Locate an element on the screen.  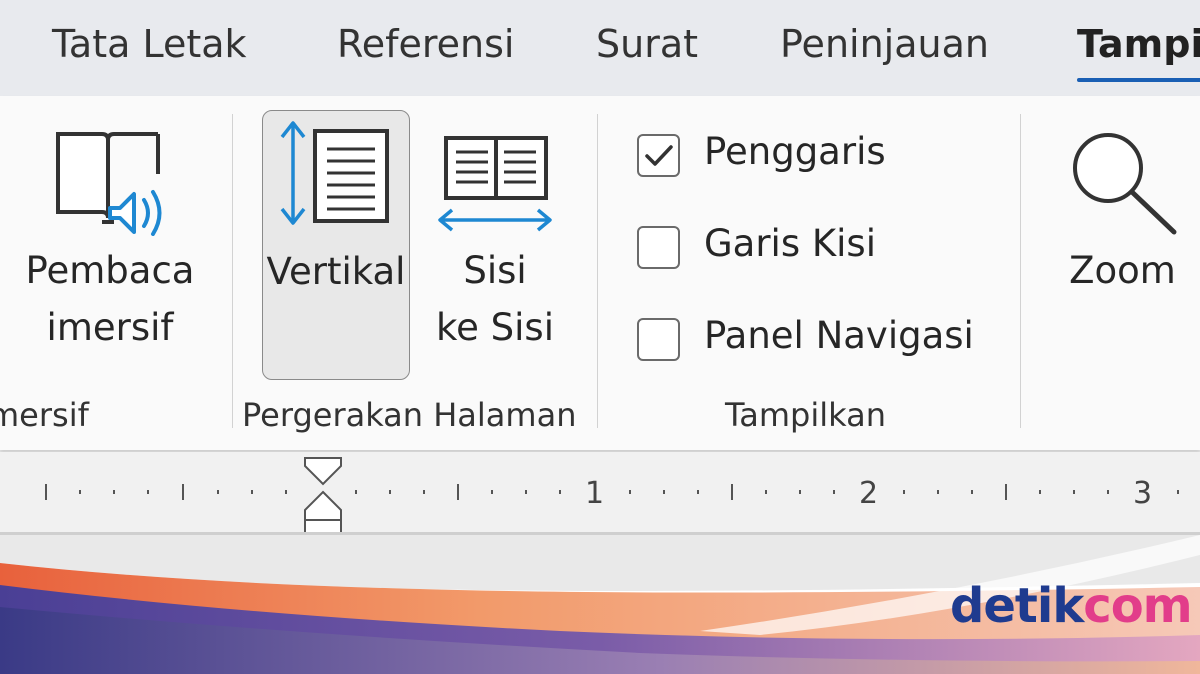
show-group-label: Tampilkan is located at coordinates (805, 415).